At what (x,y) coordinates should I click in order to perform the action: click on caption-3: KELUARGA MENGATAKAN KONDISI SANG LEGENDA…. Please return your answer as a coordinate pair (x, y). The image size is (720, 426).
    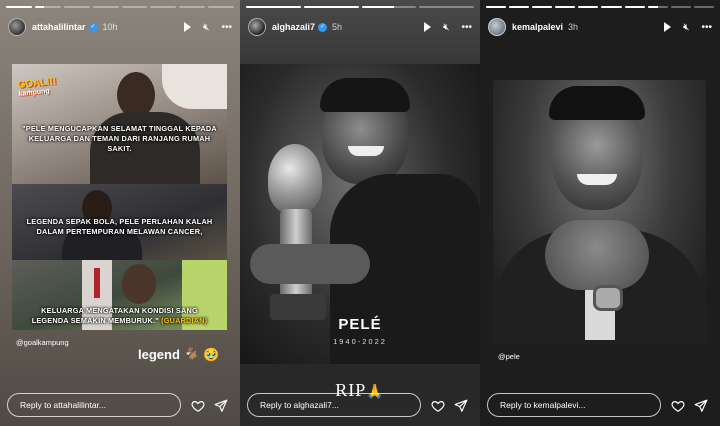
    Looking at the image, I should click on (119, 315).